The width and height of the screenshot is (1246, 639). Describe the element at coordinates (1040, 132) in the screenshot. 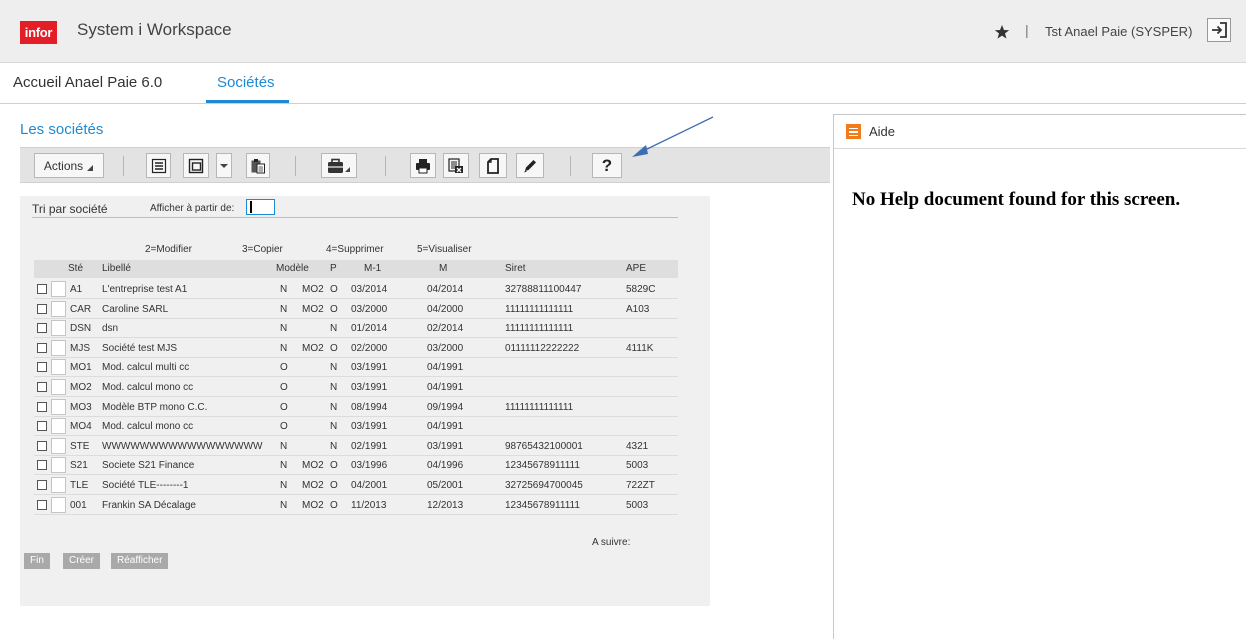

I see `help-header: Aide` at that location.